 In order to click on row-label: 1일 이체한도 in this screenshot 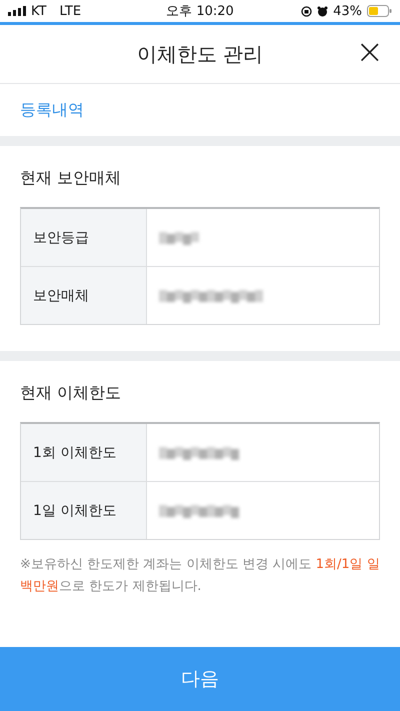, I will do `click(84, 510)`.